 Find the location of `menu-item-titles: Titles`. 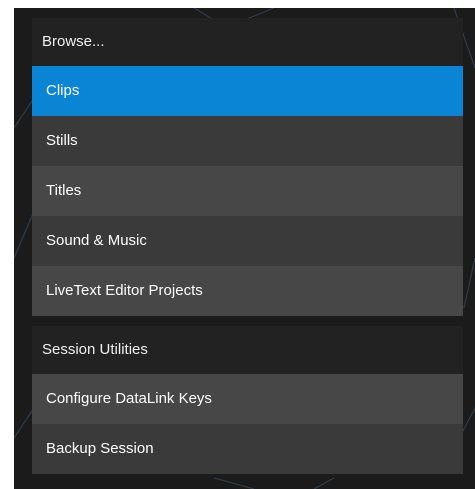

menu-item-titles: Titles is located at coordinates (247, 191).